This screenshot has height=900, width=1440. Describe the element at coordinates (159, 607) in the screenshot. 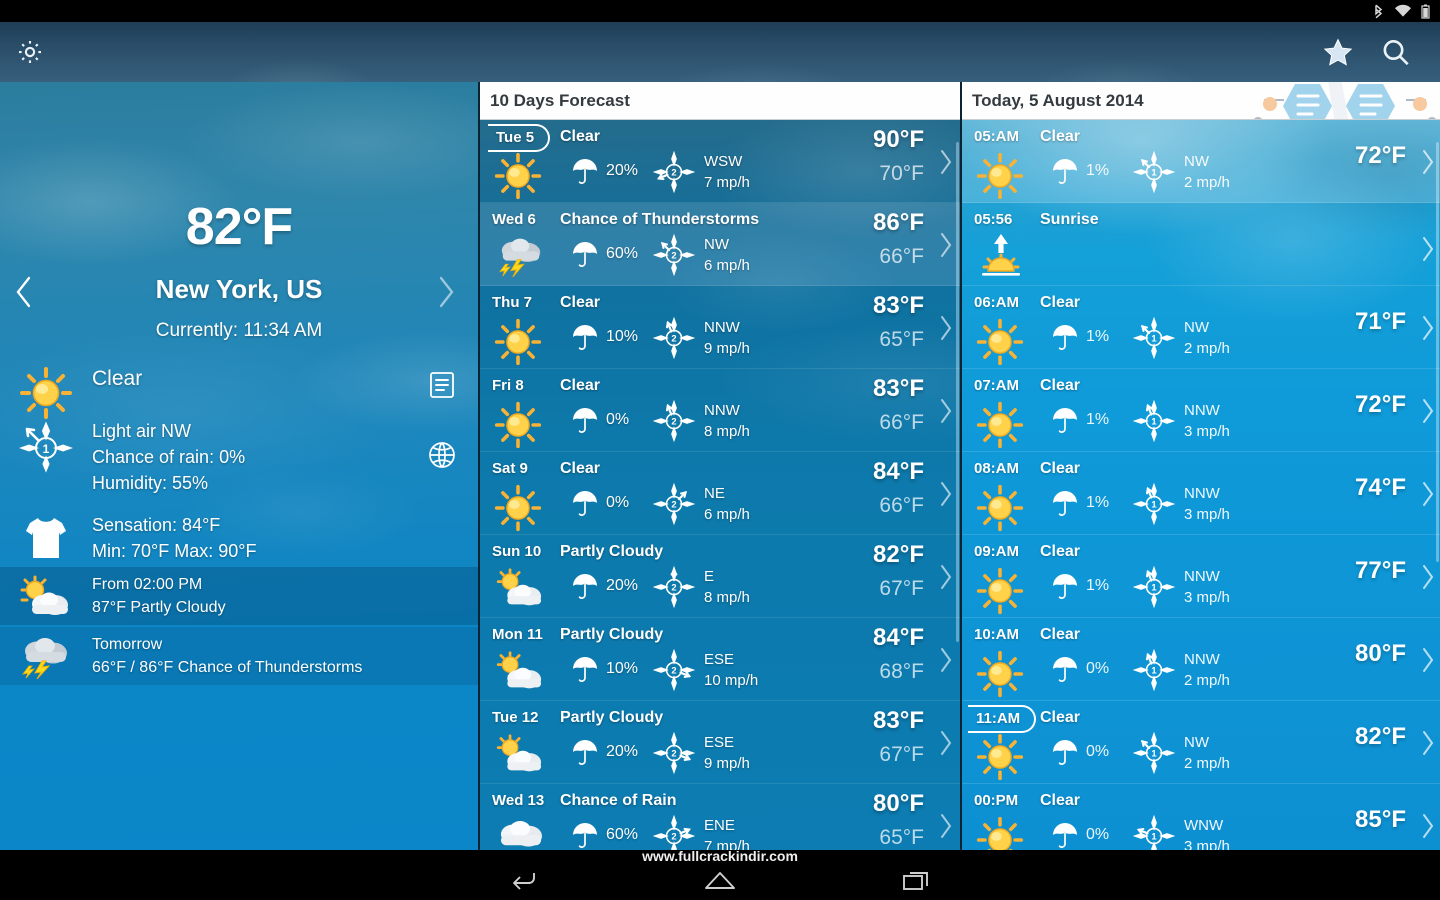

I see `band-line-2: 87°F Partly Cloudy` at that location.